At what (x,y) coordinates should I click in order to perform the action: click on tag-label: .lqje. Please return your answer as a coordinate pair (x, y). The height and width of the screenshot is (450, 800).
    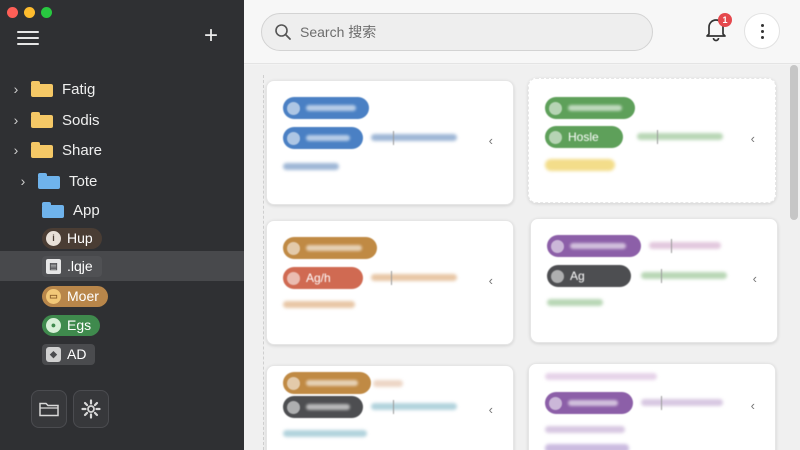
    Looking at the image, I should click on (80, 266).